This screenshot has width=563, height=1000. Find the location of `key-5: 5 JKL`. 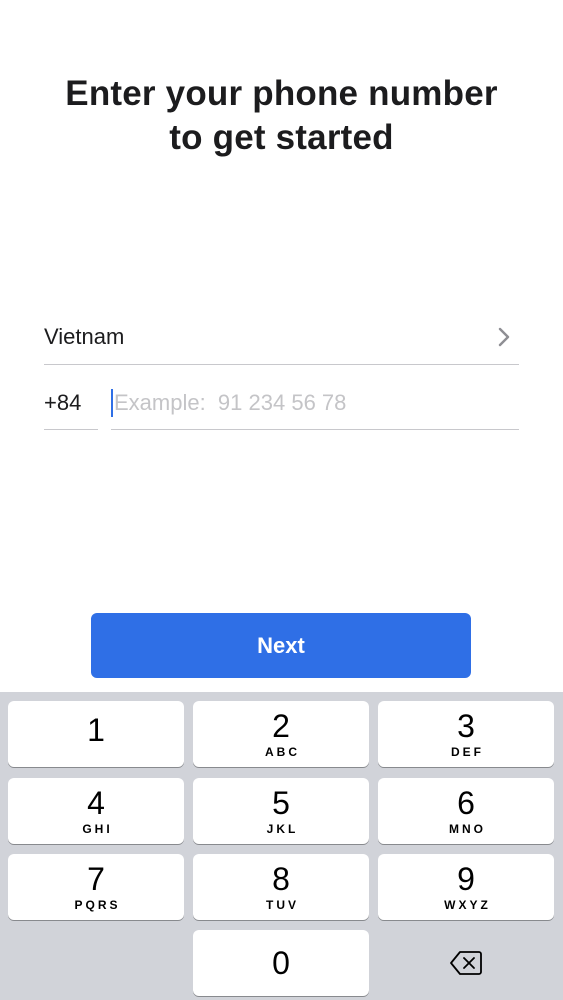

key-5: 5 JKL is located at coordinates (281, 811).